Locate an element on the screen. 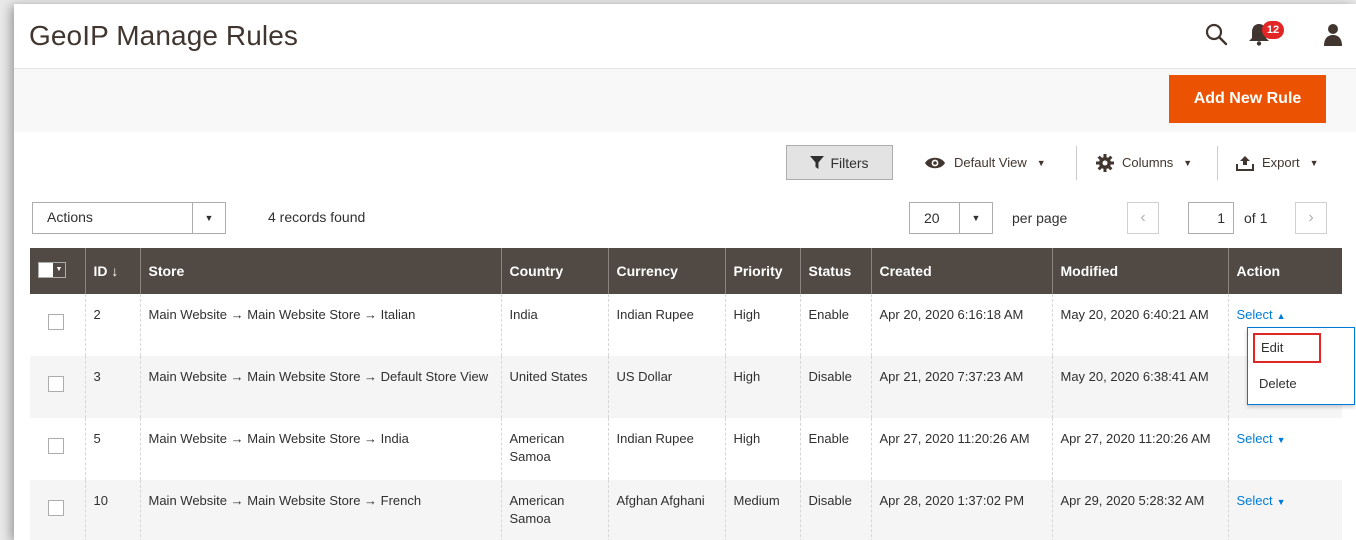 This screenshot has width=1356, height=540. page-header: GeoIP Manage Rules 12 is located at coordinates (685, 36).